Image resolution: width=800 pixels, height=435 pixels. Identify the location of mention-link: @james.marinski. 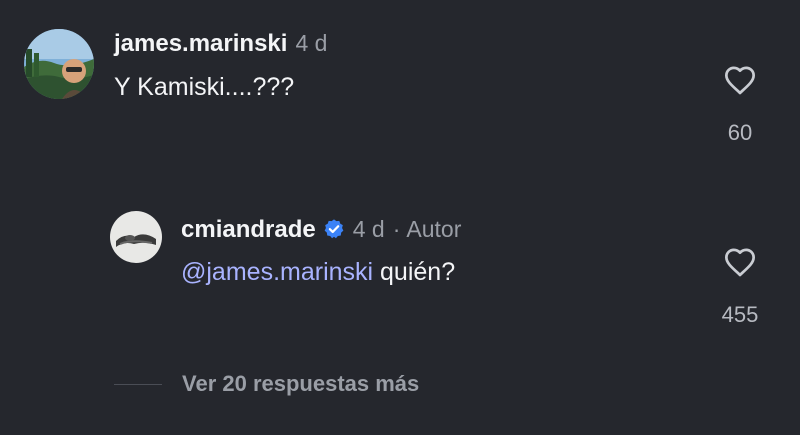
(277, 272).